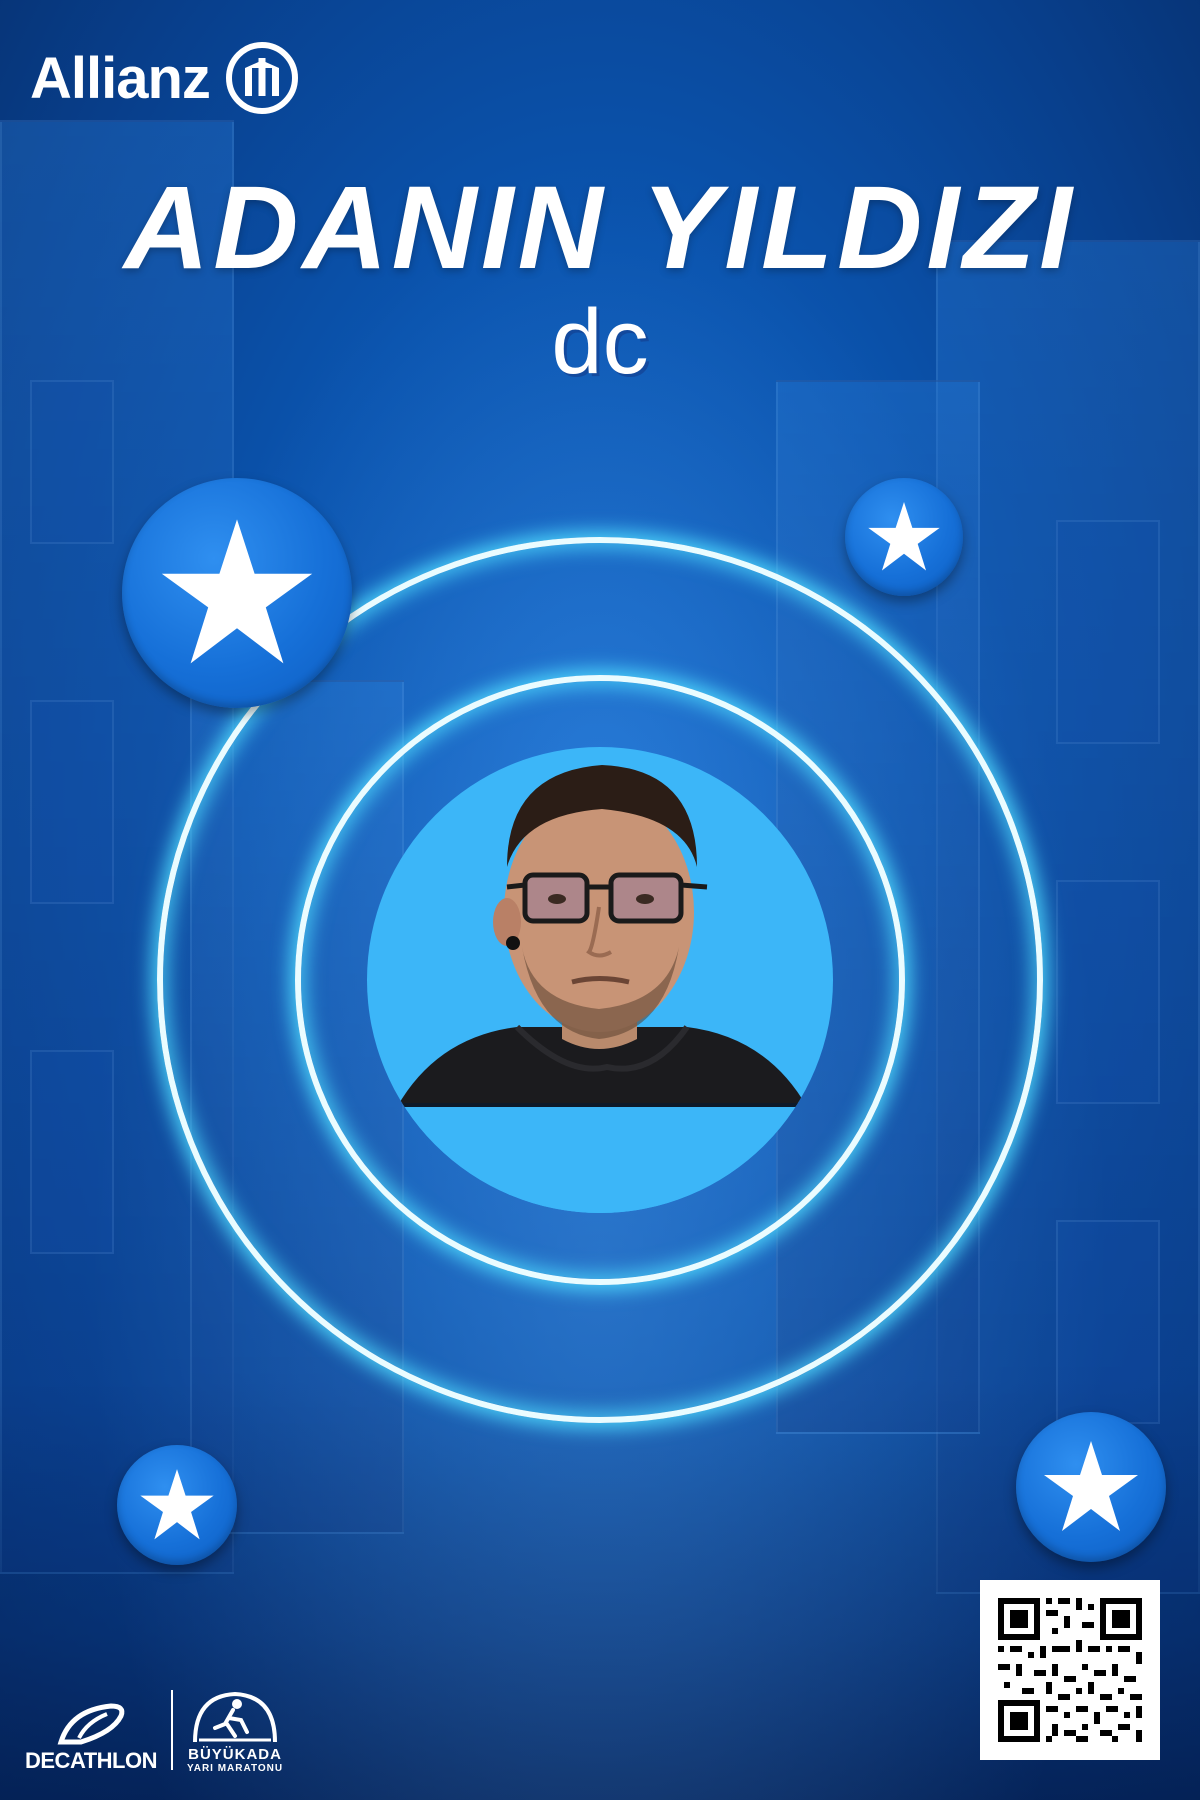 This screenshot has height=1800, width=1200. I want to click on decathlon-logo-icon, so click(91, 1724).